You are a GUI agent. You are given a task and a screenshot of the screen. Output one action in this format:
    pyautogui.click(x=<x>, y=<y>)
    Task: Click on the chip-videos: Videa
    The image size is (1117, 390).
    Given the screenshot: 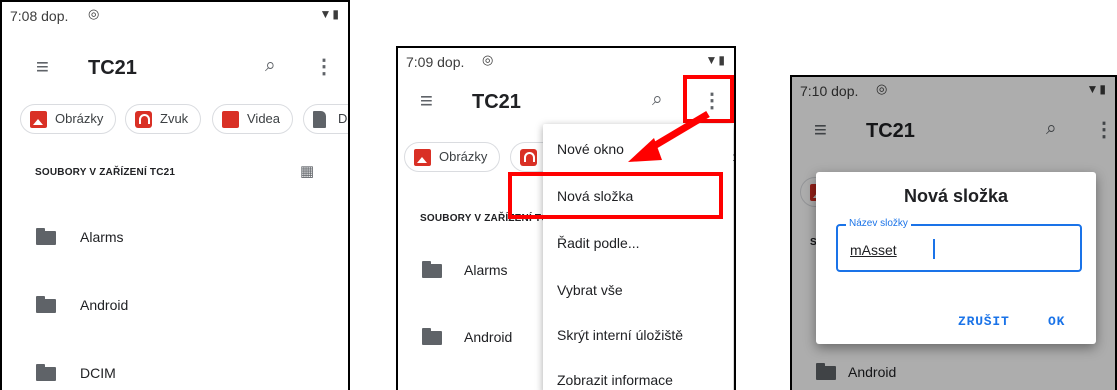 What is the action you would take?
    pyautogui.click(x=253, y=119)
    